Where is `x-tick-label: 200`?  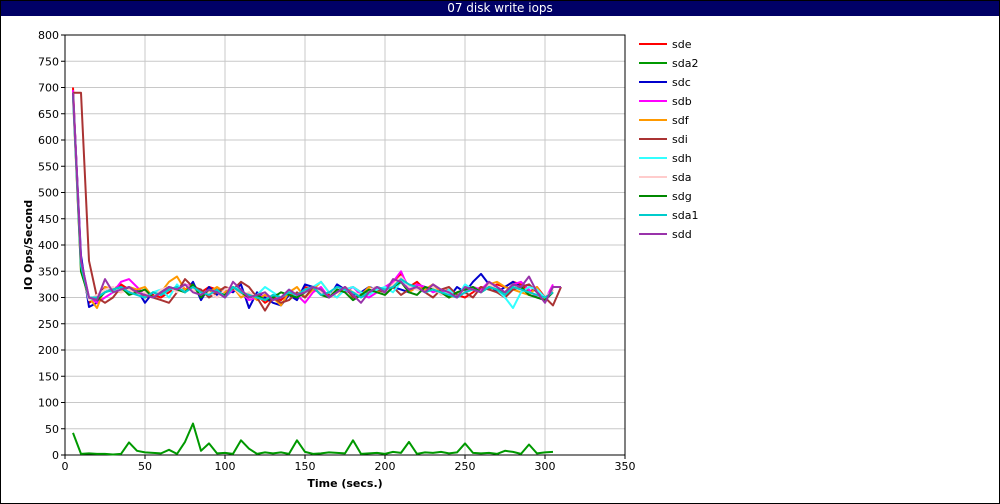 x-tick-label: 200 is located at coordinates (385, 466).